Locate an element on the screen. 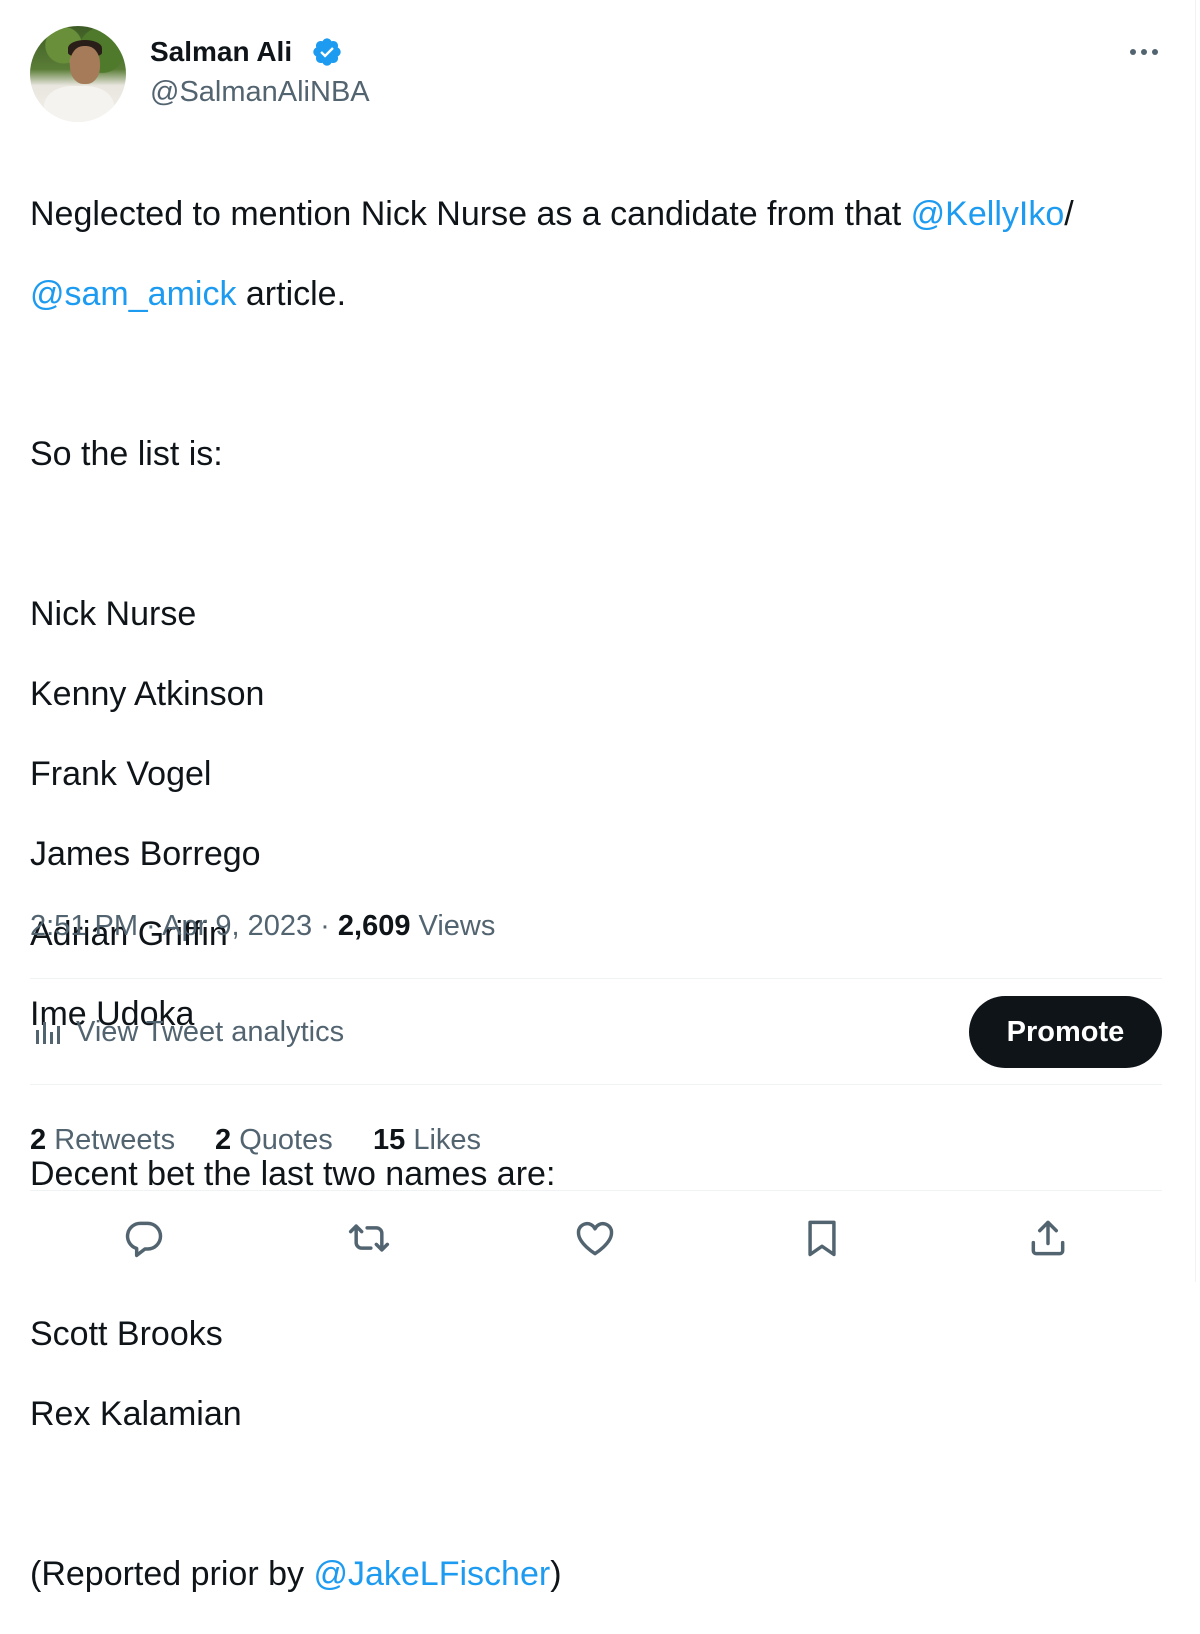 This screenshot has height=1634, width=1200. retweets-stat: 2 Retweets is located at coordinates (102, 1140).